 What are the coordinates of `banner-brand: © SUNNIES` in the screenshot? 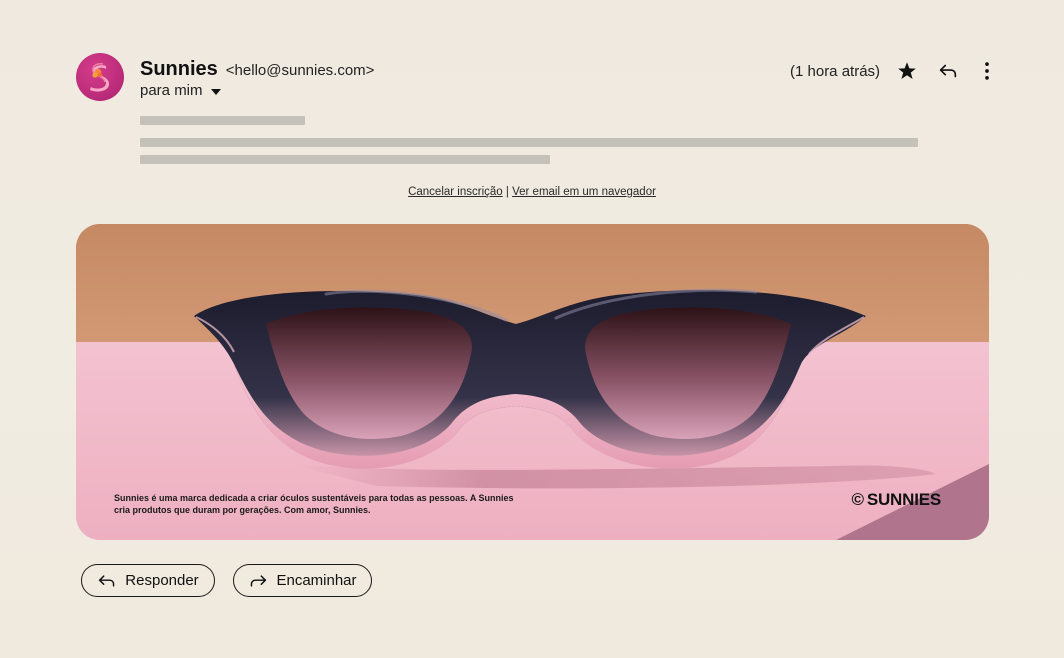 It's located at (897, 500).